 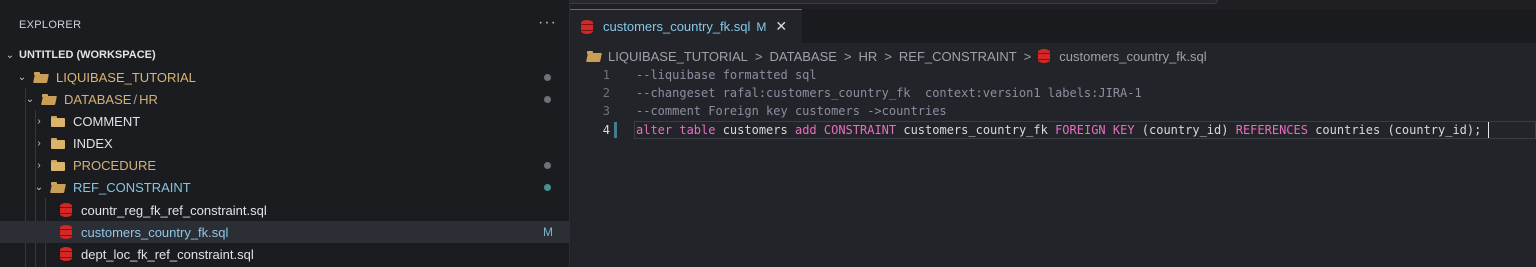 What do you see at coordinates (1185, 130) in the screenshot?
I see `sql-identifier: (country_id)` at bounding box center [1185, 130].